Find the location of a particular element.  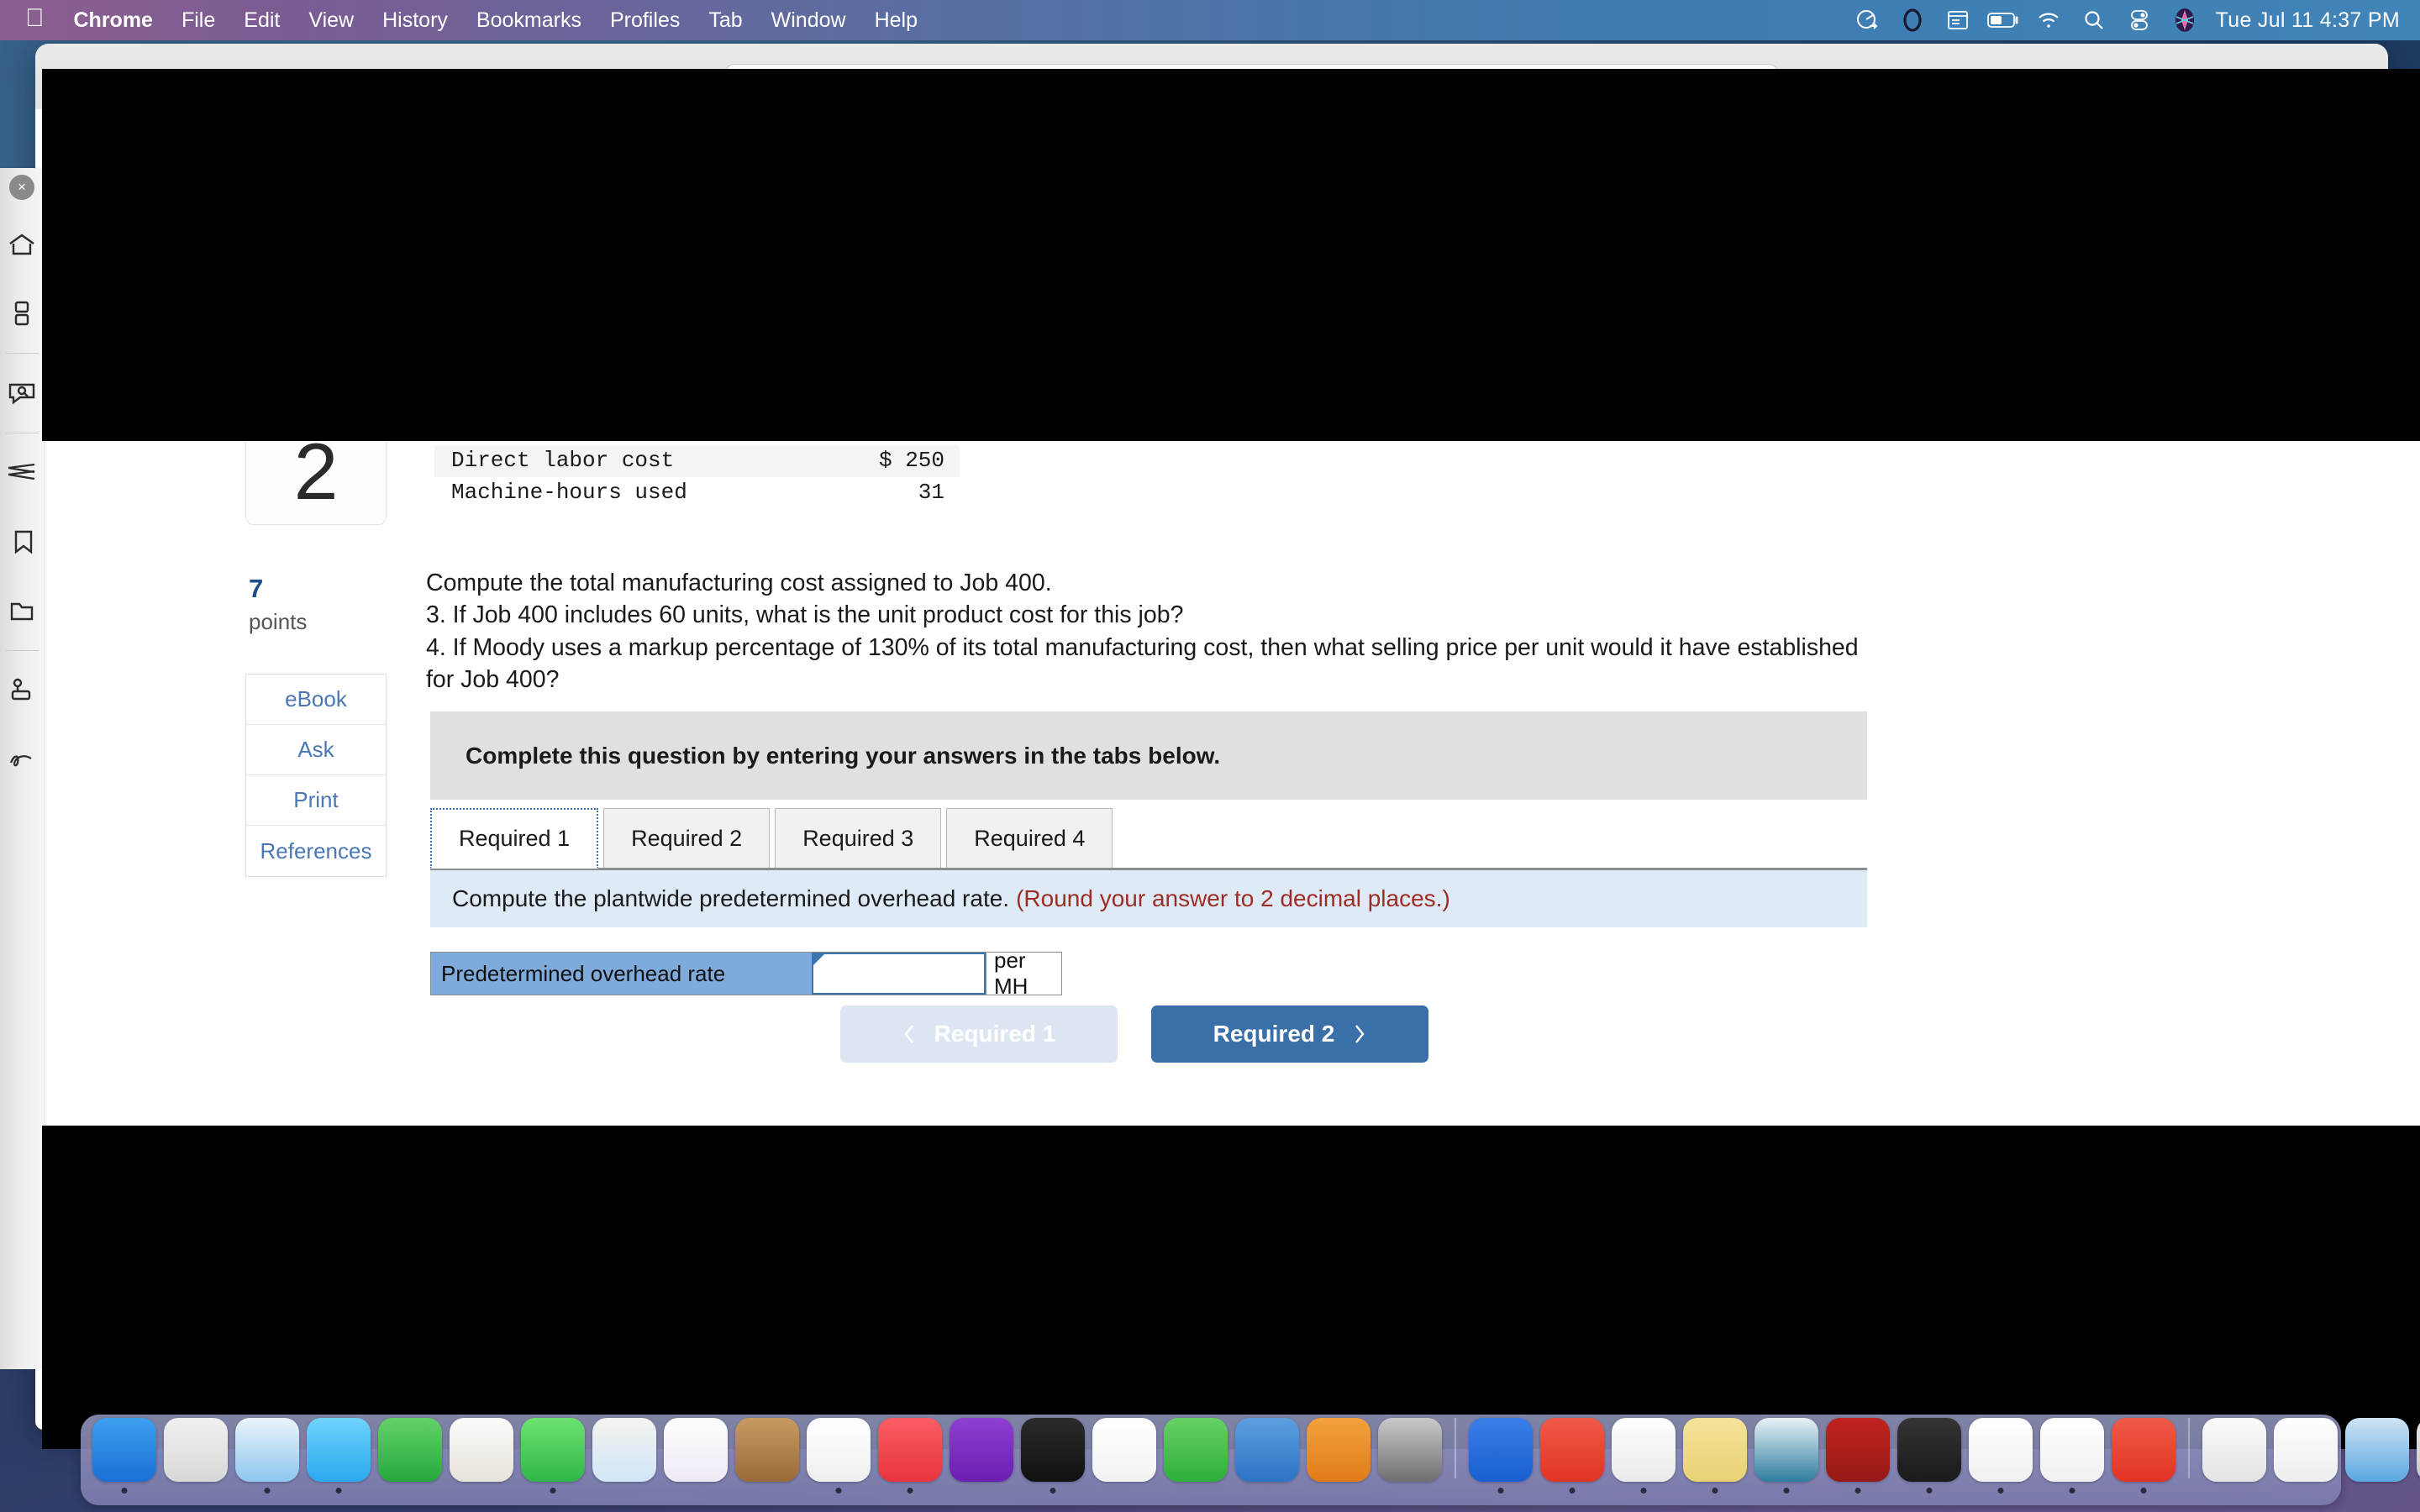

stickies-icon is located at coordinates (1715, 1456).